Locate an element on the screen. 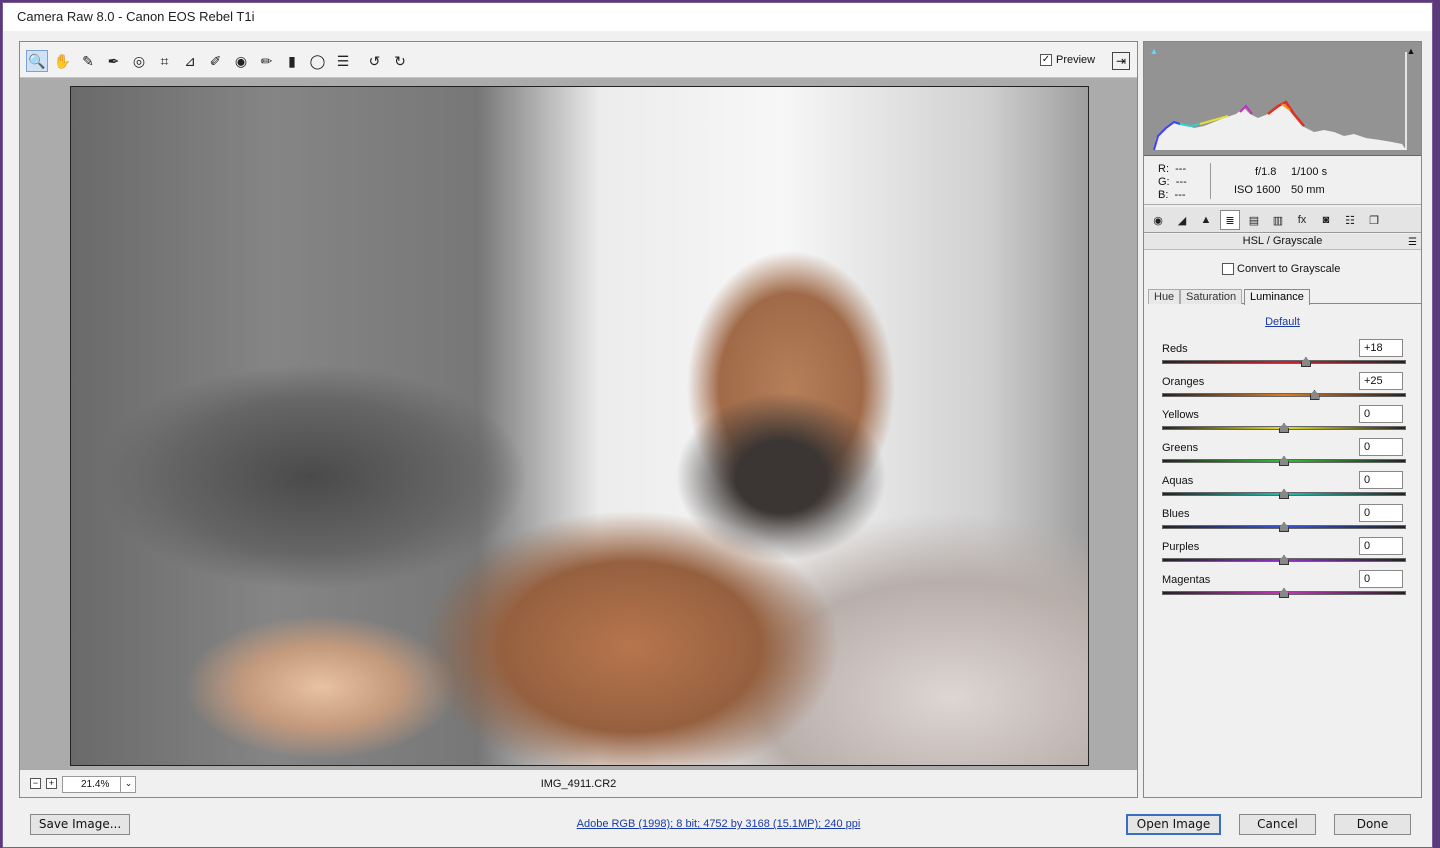  lens-corrections-tab-icon: ▥ is located at coordinates (1278, 220).